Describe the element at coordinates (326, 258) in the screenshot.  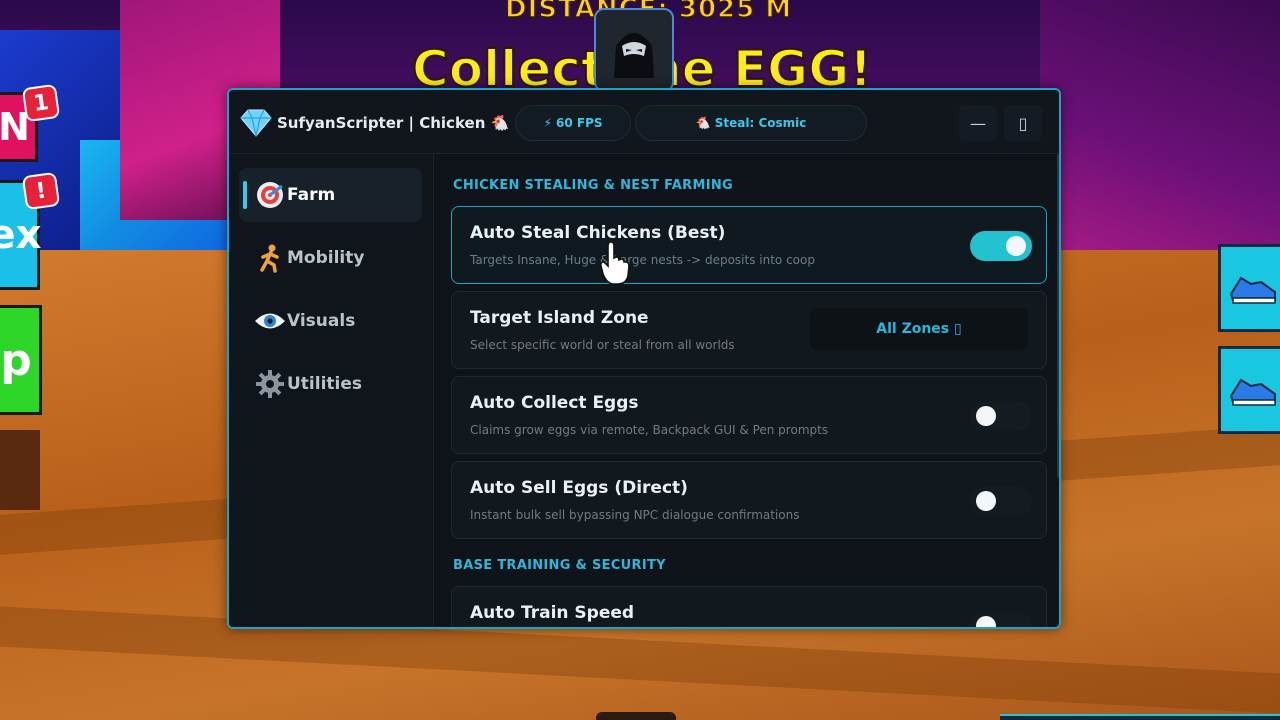
I see `sidebar-item-label: Mobility` at that location.